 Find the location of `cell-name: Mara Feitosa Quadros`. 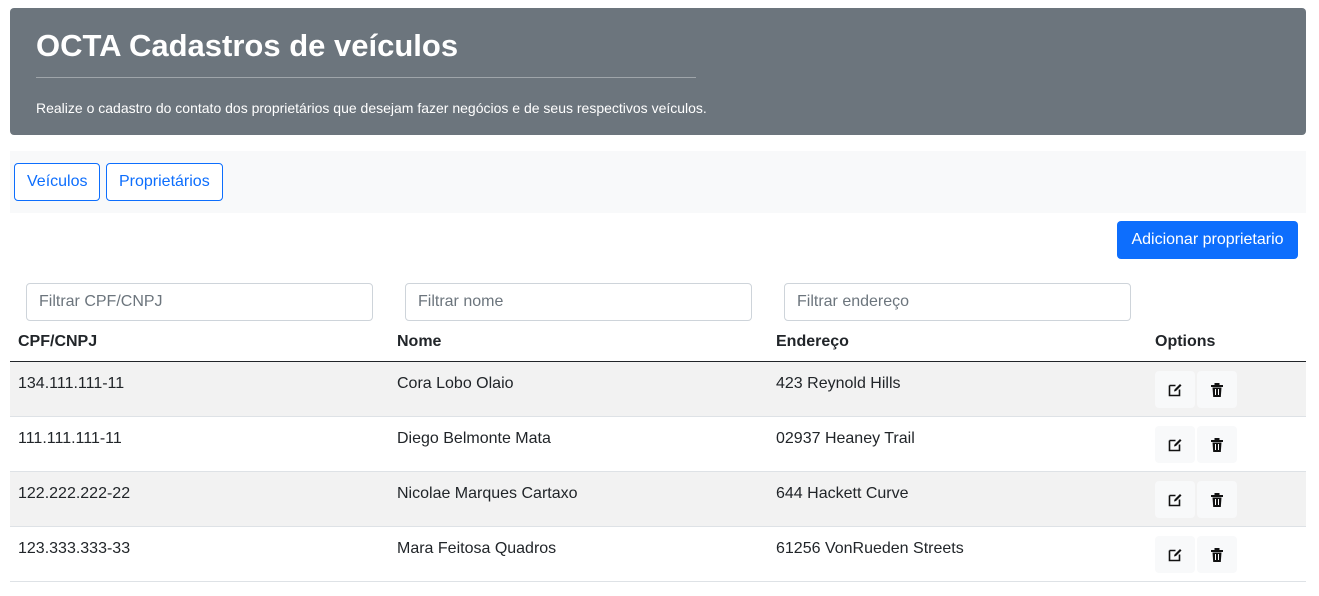

cell-name: Mara Feitosa Quadros is located at coordinates (477, 548).